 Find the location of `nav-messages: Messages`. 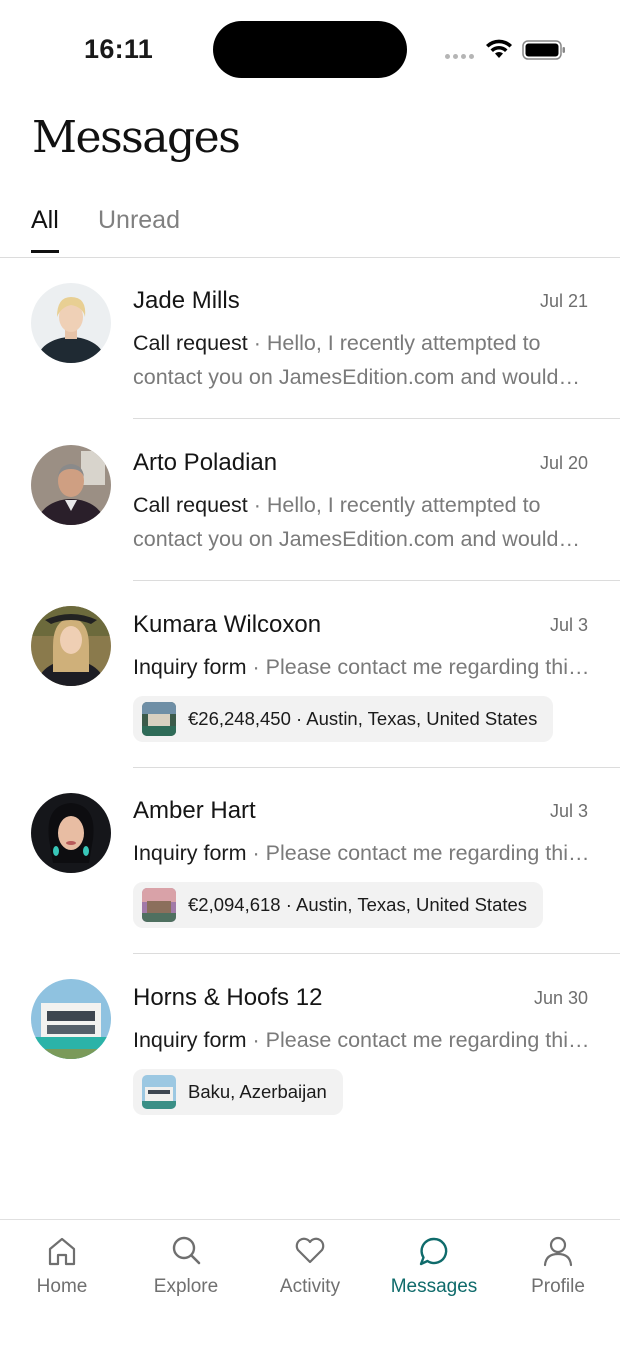

nav-messages: Messages is located at coordinates (434, 1266).